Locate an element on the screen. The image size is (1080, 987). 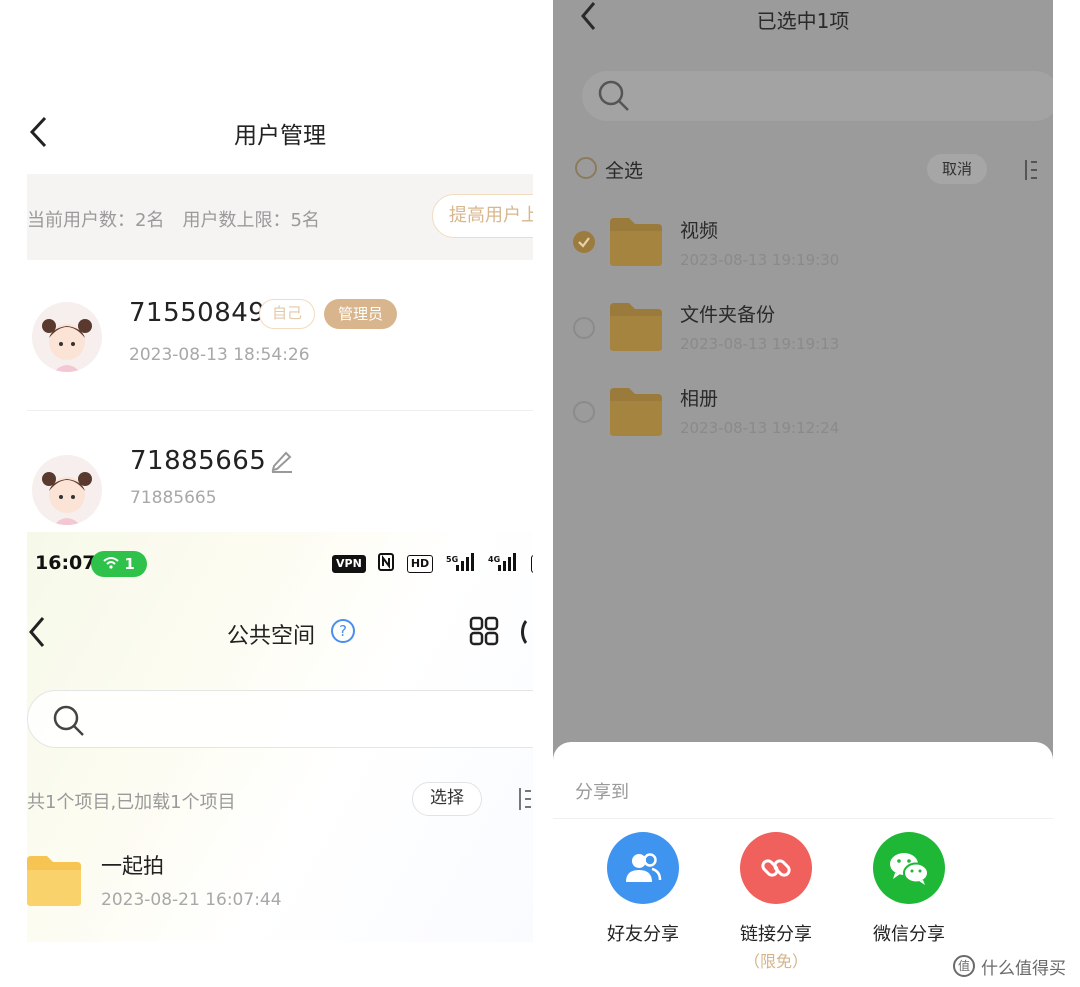
item-count-text: 共1个项目,已加载1个项目 is located at coordinates (131, 802).